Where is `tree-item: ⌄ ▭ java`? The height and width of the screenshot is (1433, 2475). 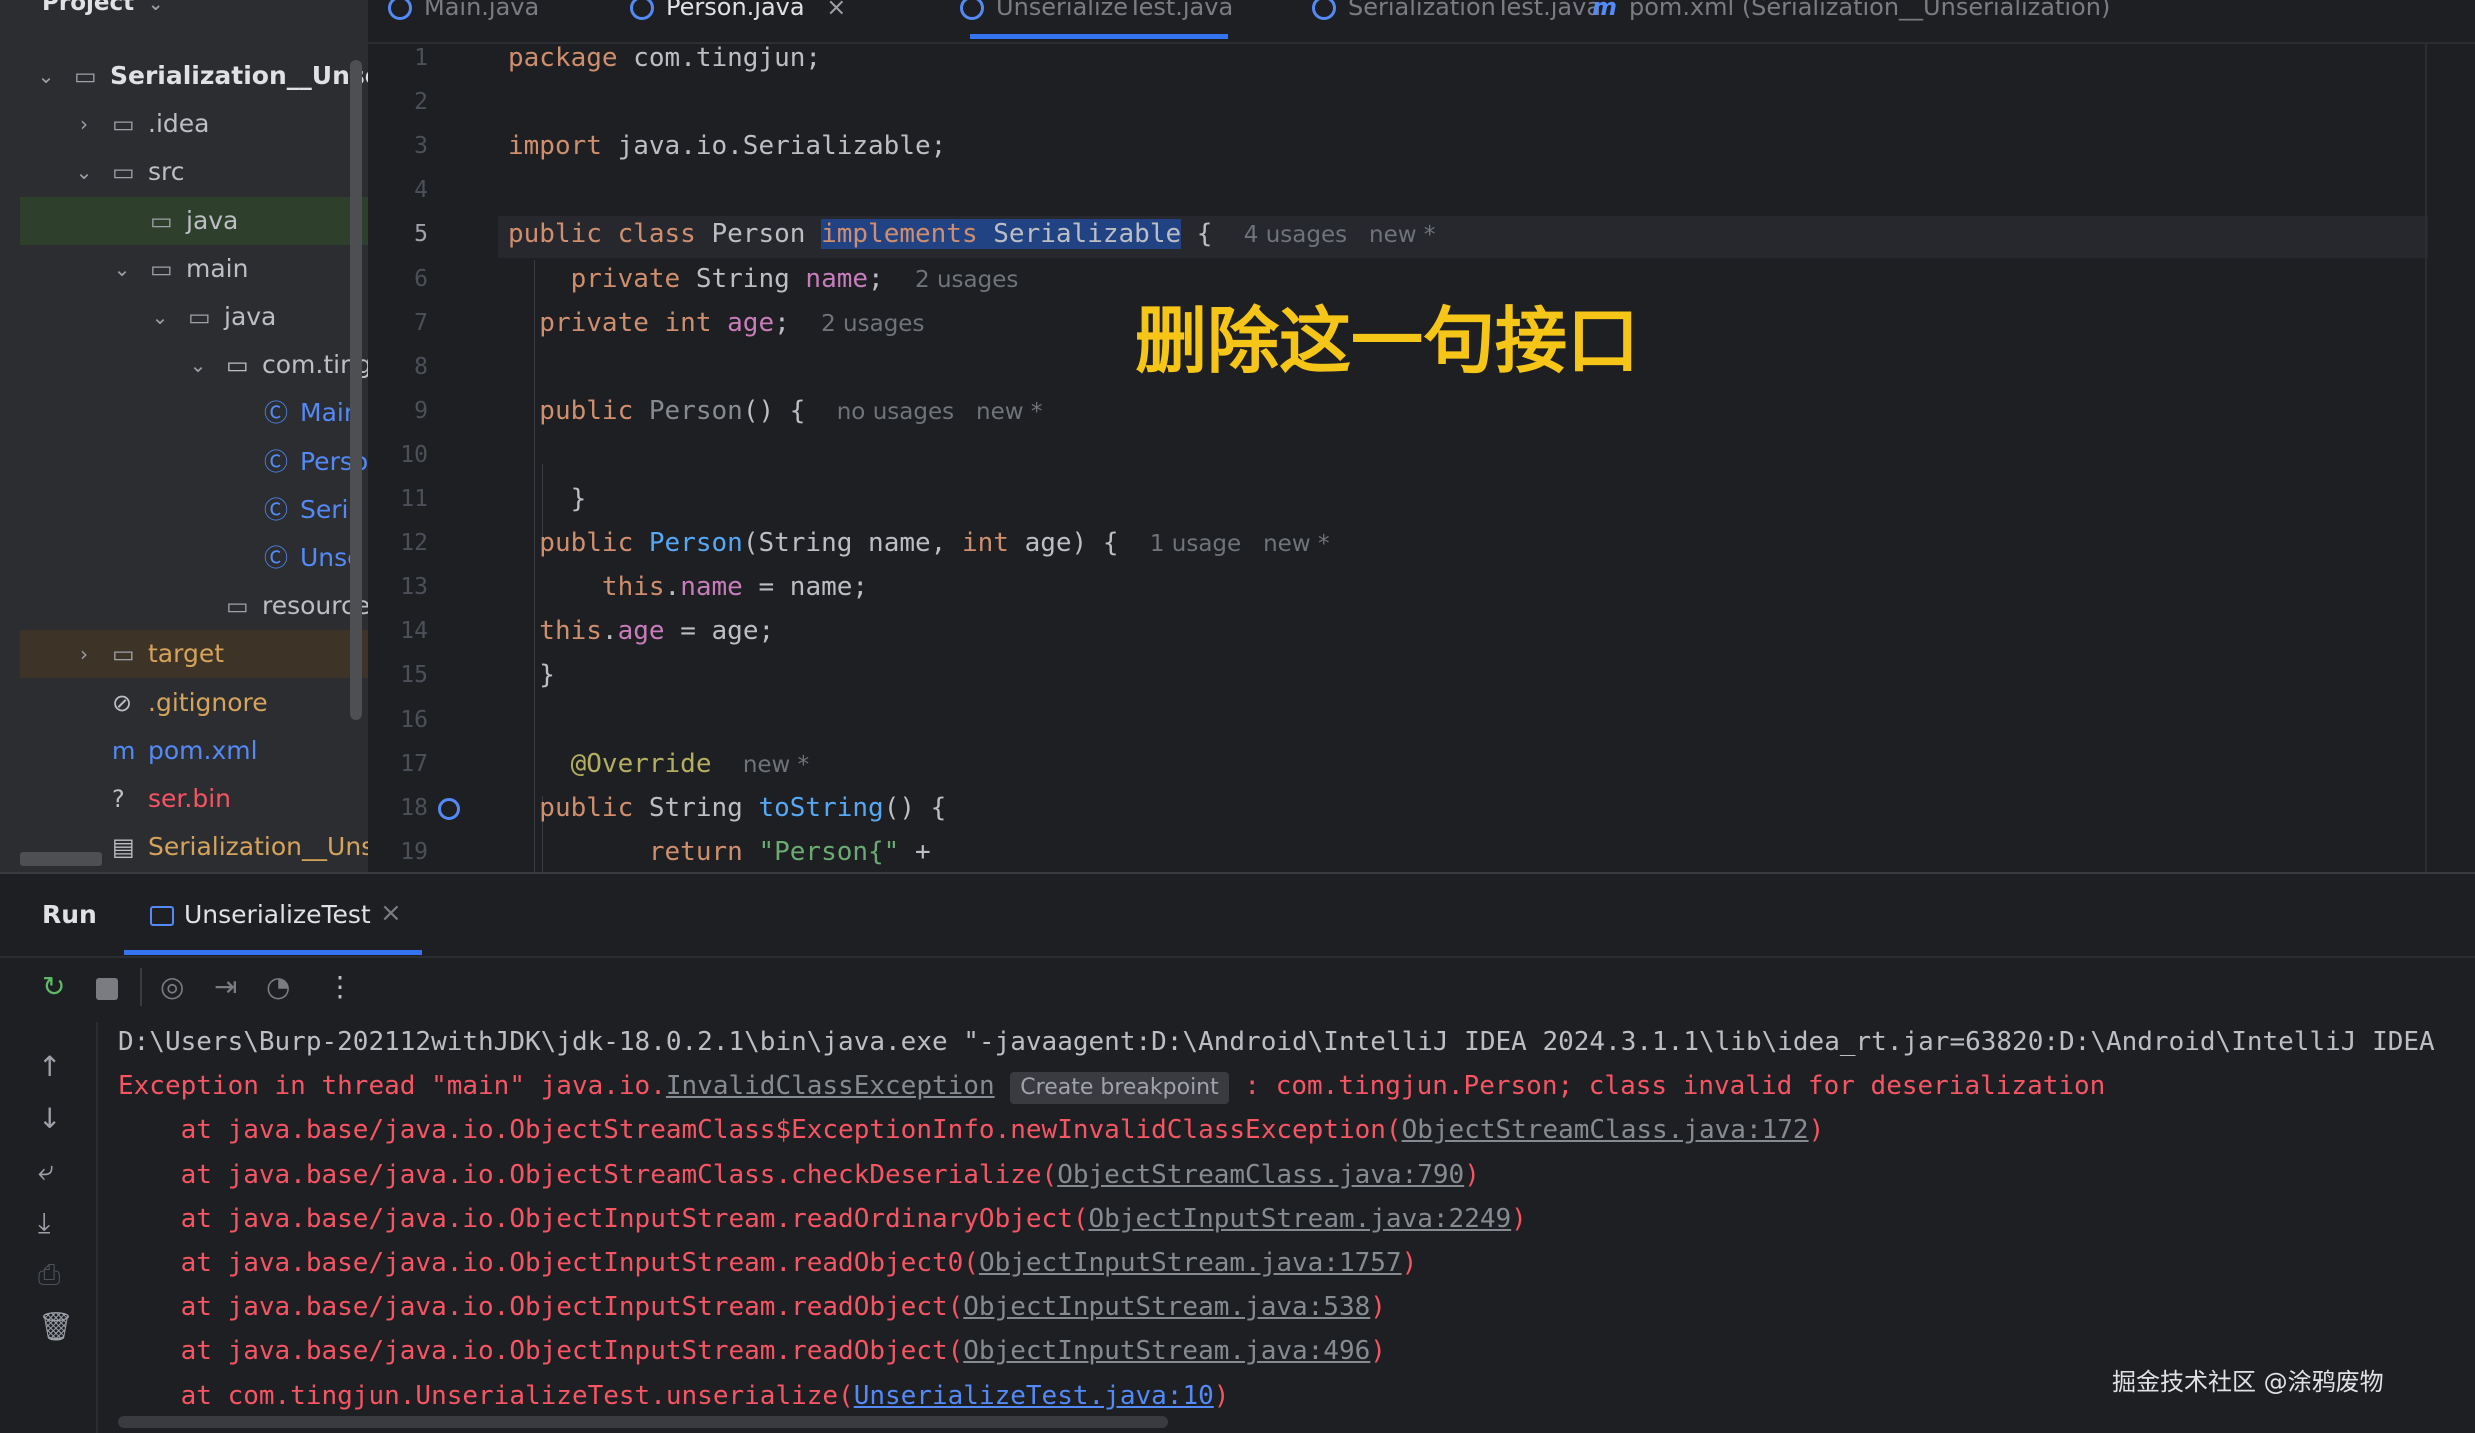 tree-item: ⌄ ▭ java is located at coordinates (194, 317).